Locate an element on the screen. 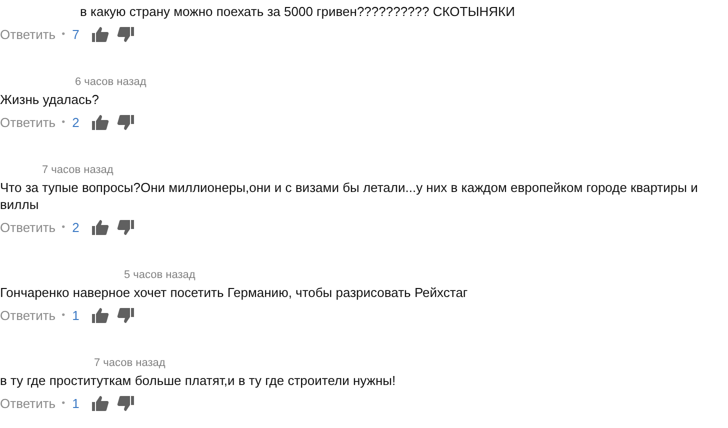 The image size is (728, 428). comment-text: Что за тупые вопросы?Они миллионеры,они и с визами бы летали...у них в каждом европейком городе квартиры и виллы is located at coordinates (349, 196).